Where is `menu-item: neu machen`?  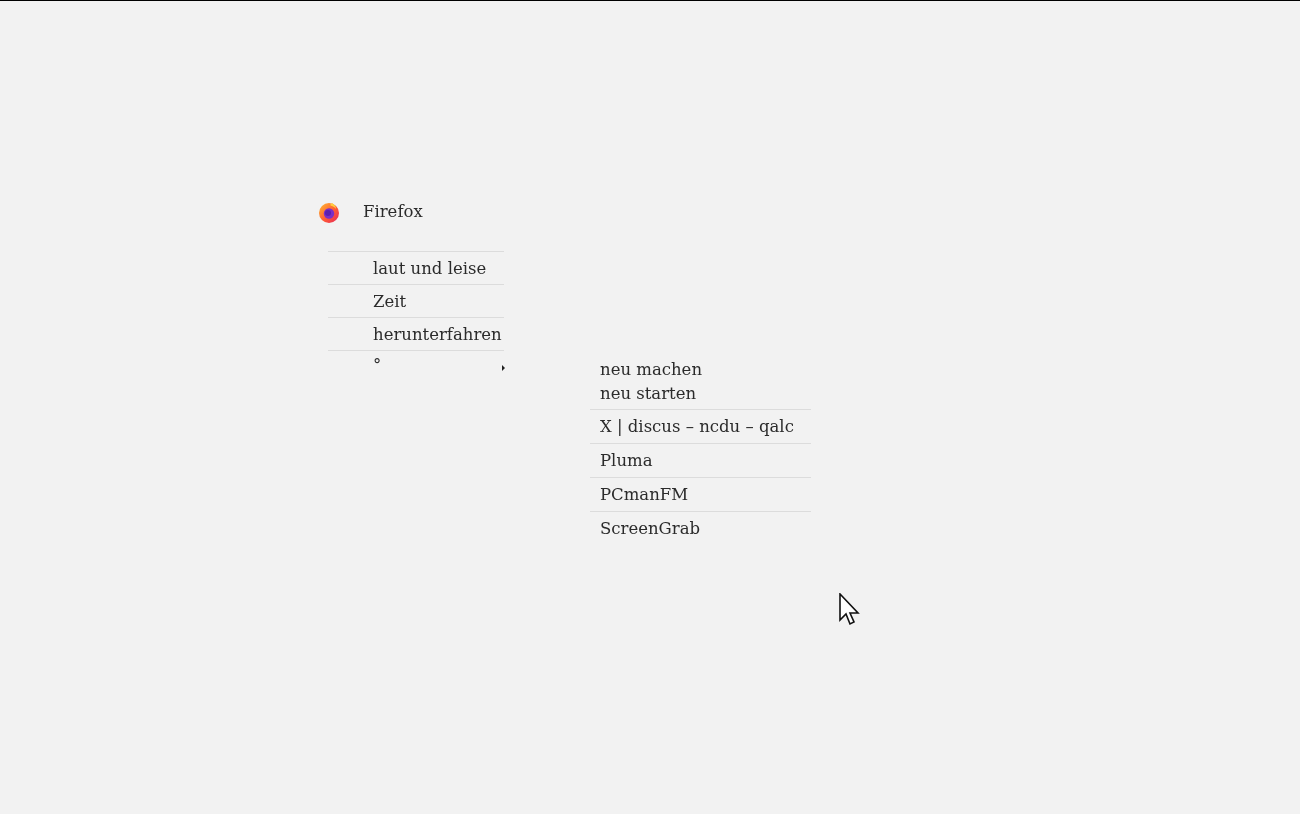
menu-item: neu machen is located at coordinates (700, 369).